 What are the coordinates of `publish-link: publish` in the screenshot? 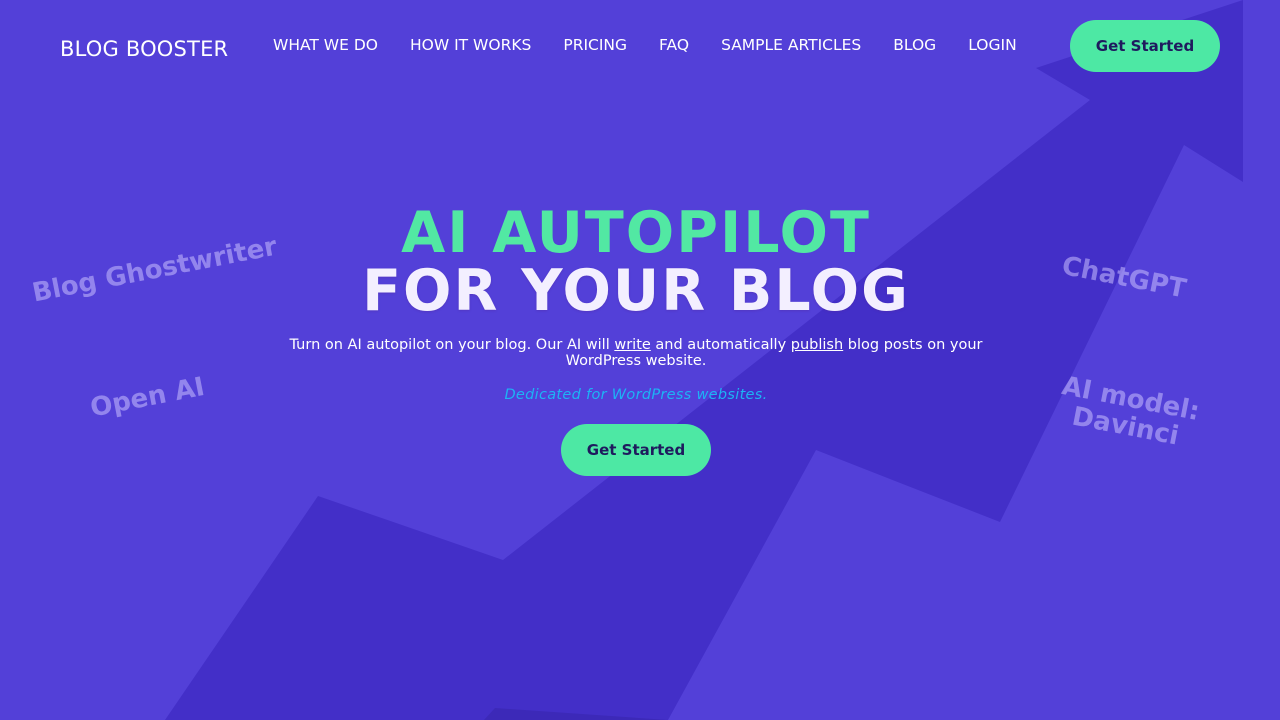 It's located at (817, 345).